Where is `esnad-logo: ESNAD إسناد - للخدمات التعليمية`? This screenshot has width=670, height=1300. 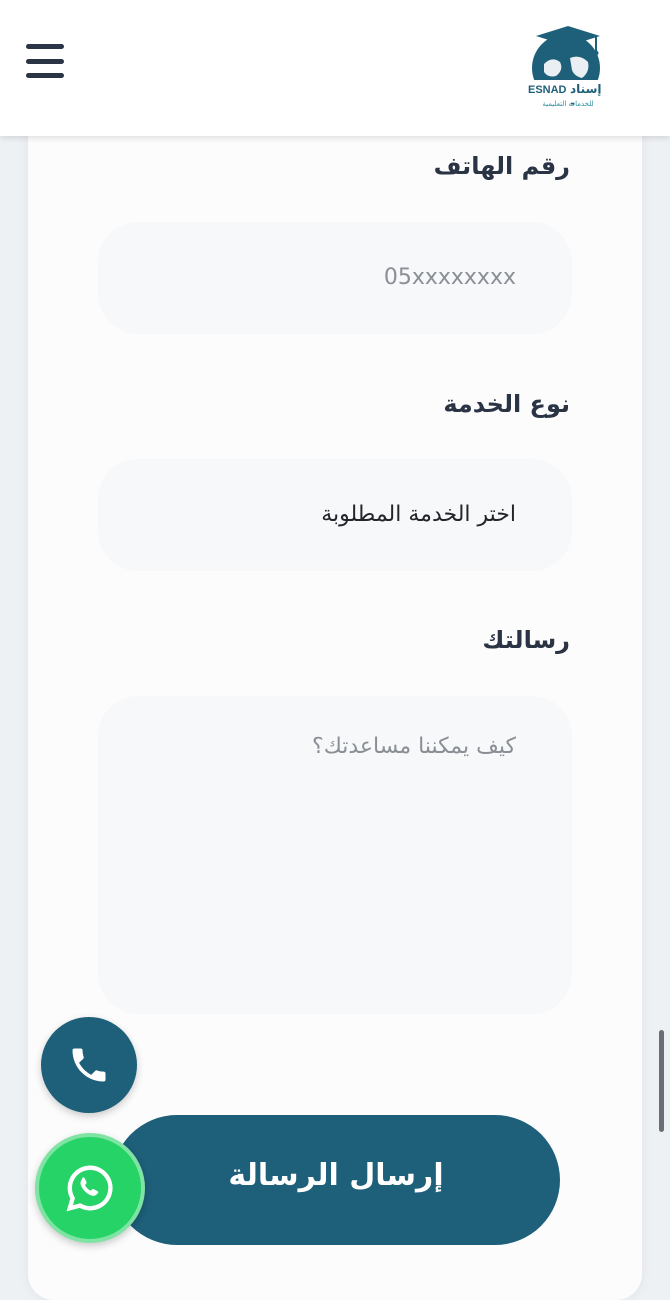 esnad-logo: ESNAD إسناد - للخدمات التعليمية is located at coordinates (568, 68).